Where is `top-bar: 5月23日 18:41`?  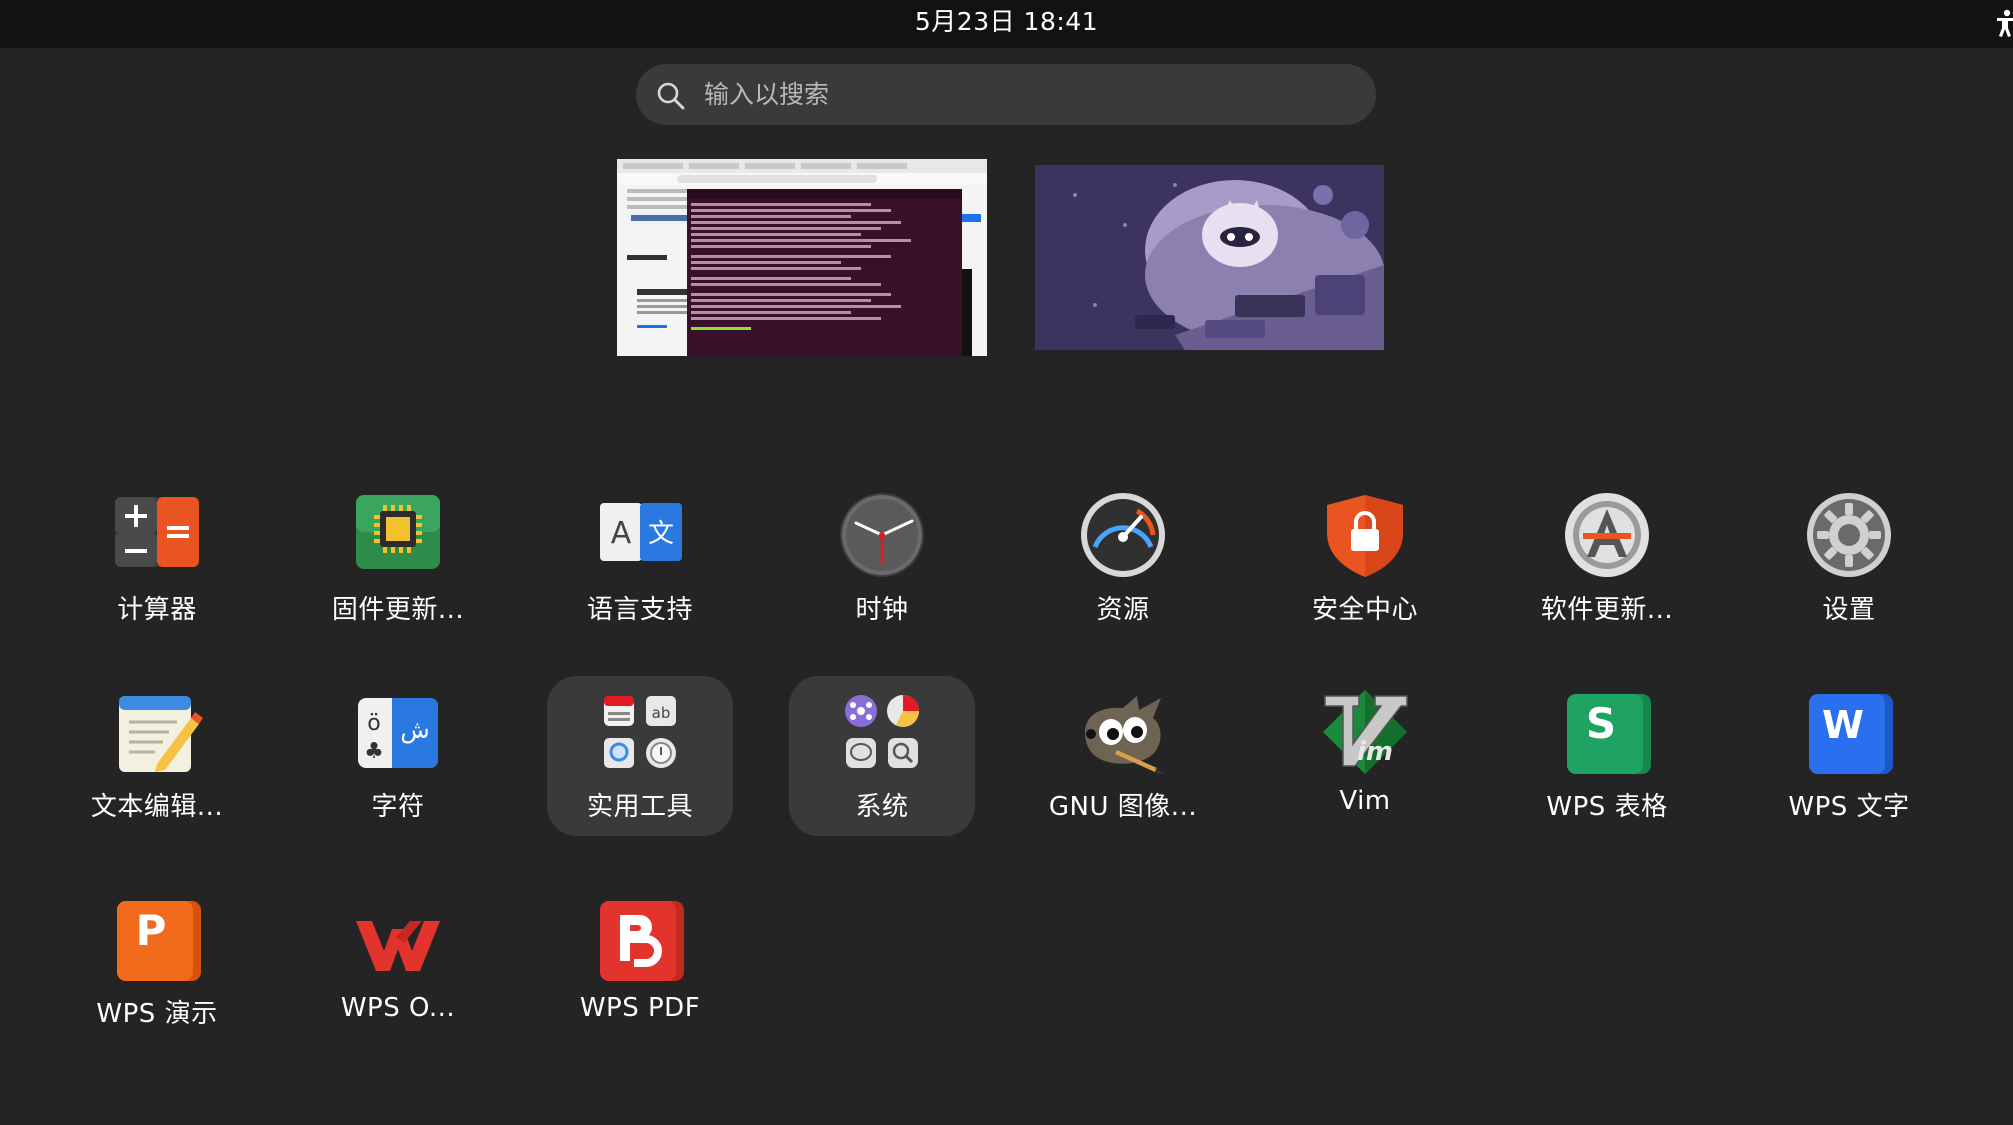
top-bar: 5月23日 18:41 is located at coordinates (1006, 24).